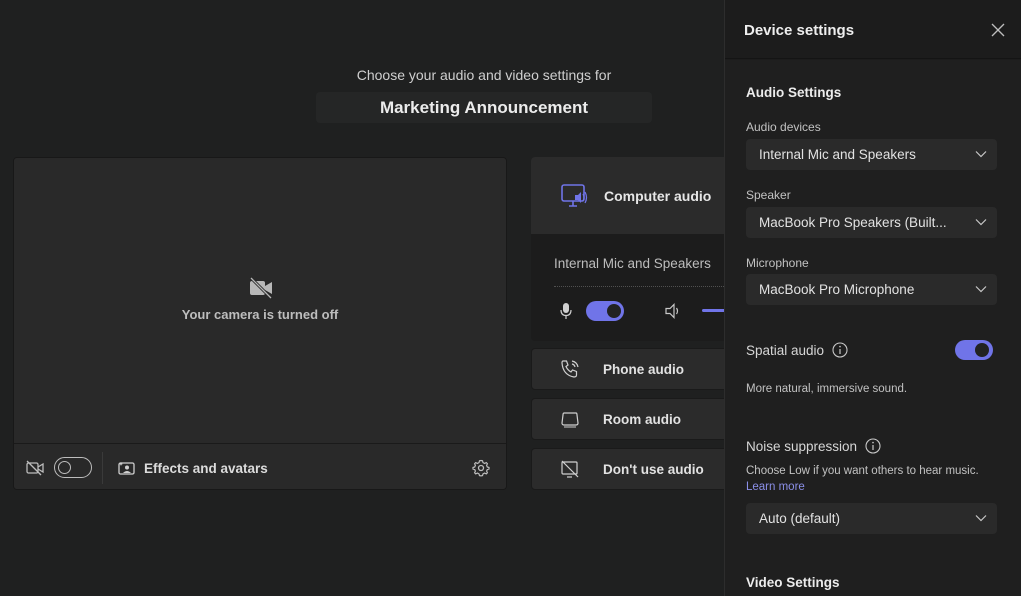 Image resolution: width=1021 pixels, height=596 pixels. I want to click on microphone-select: MacBook Pro Microphone, so click(871, 289).